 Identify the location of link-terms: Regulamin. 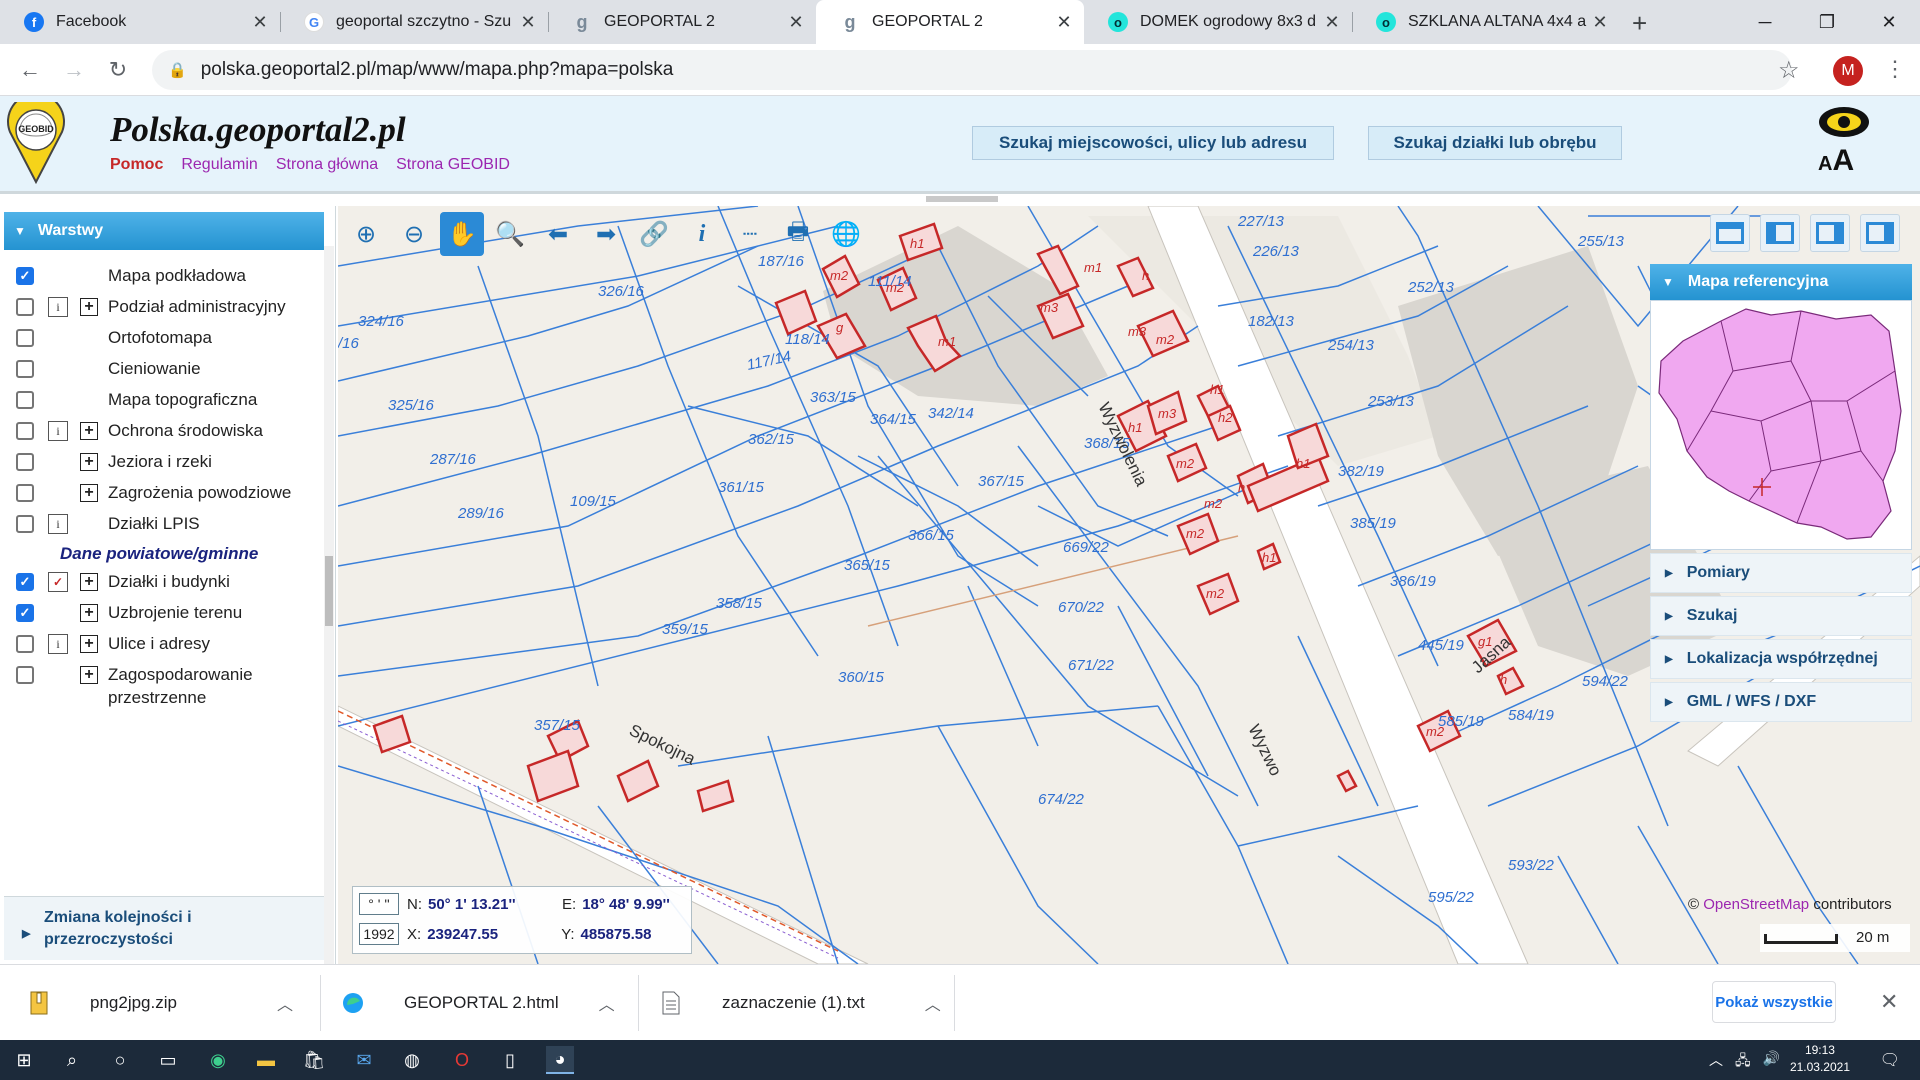
(219, 165).